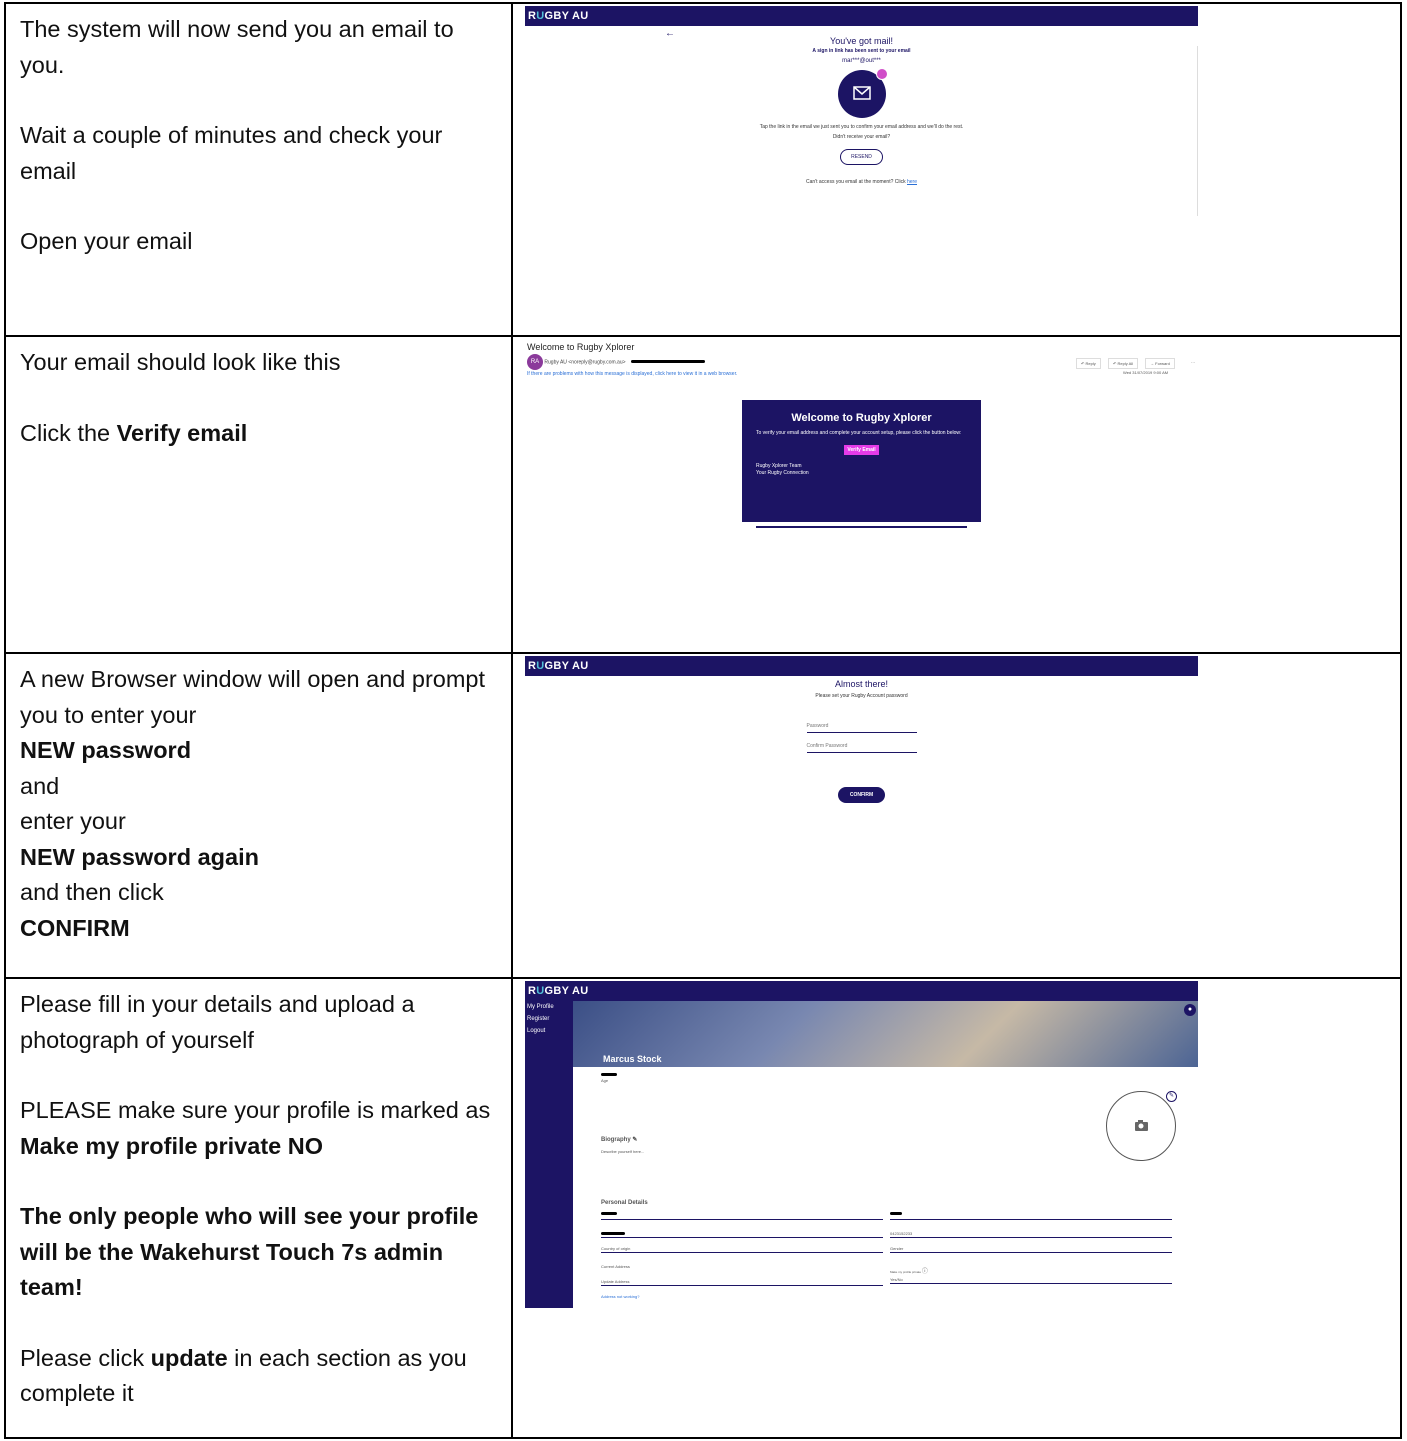 The width and height of the screenshot is (1407, 1441). What do you see at coordinates (896, 1279) in the screenshot?
I see `private-select: Yes/No` at bounding box center [896, 1279].